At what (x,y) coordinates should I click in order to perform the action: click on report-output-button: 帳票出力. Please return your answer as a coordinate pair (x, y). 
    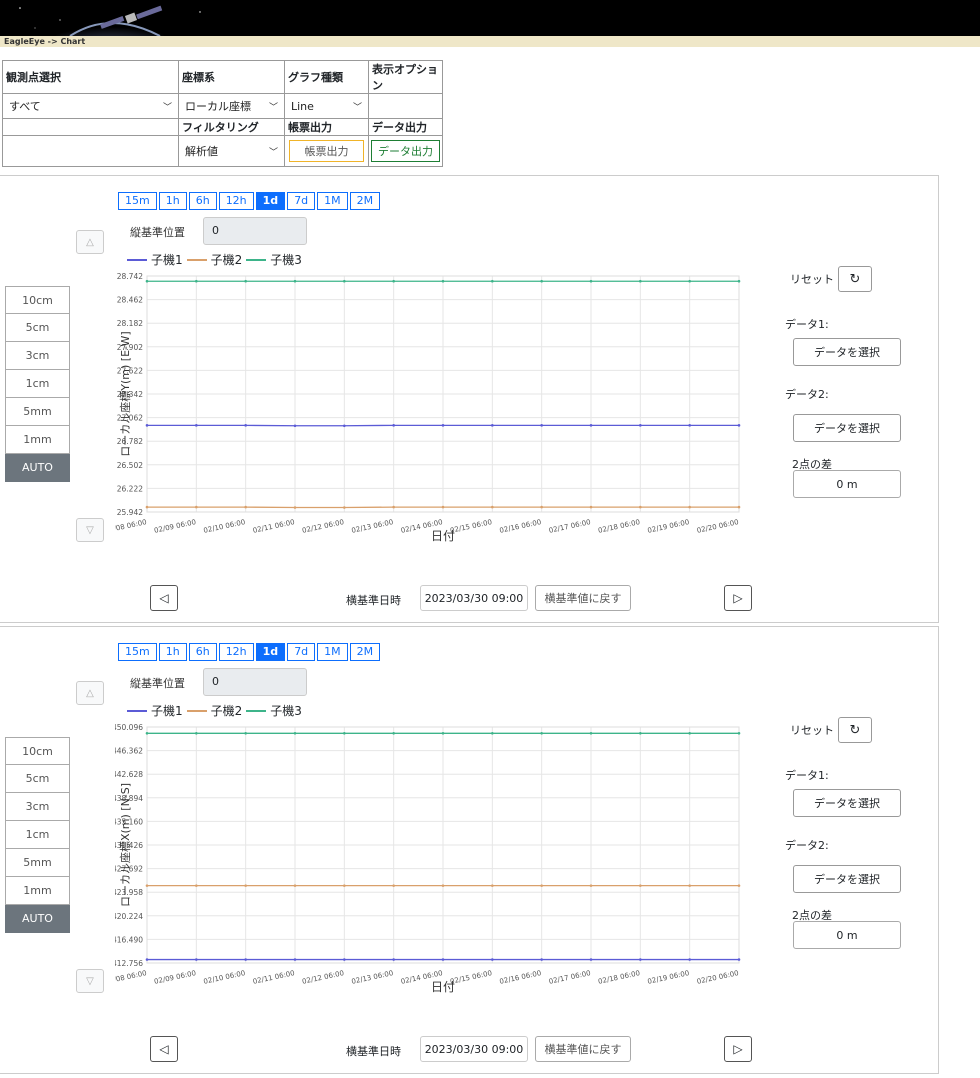
    Looking at the image, I should click on (326, 151).